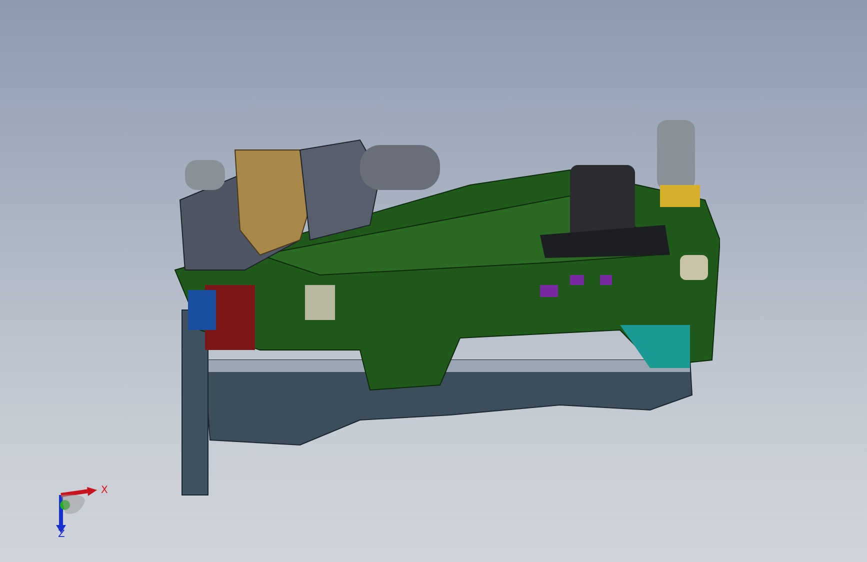 The width and height of the screenshot is (867, 562). I want to click on x-axis-label: X, so click(104, 490).